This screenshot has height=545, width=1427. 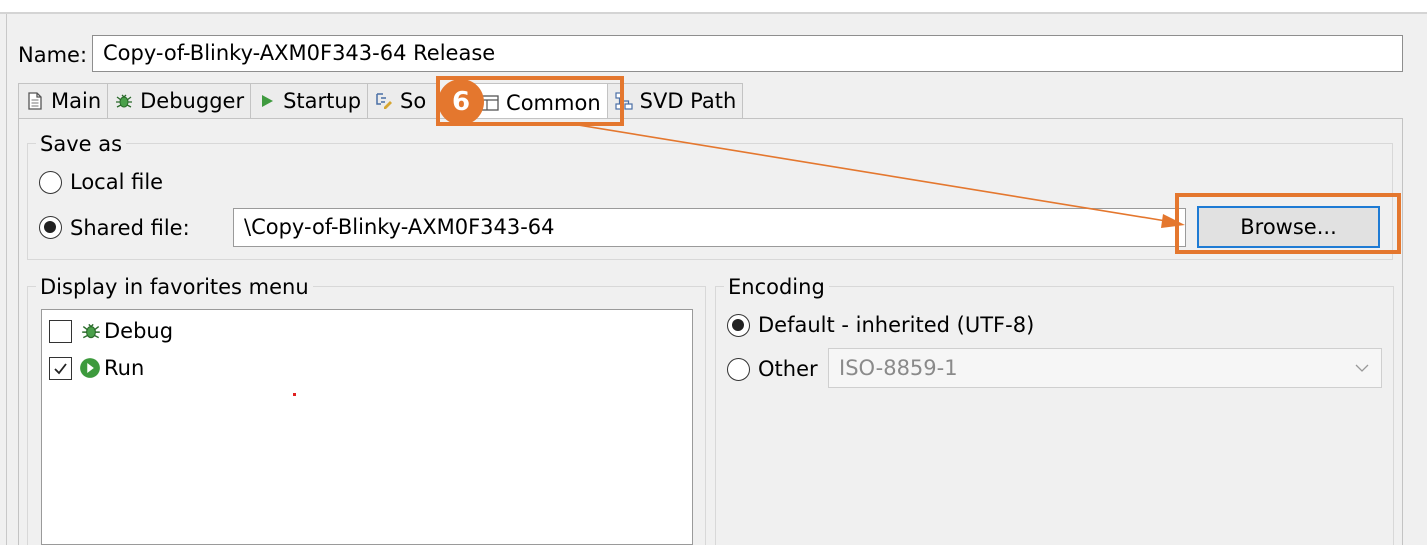 What do you see at coordinates (267, 101) in the screenshot?
I see `play-icon` at bounding box center [267, 101].